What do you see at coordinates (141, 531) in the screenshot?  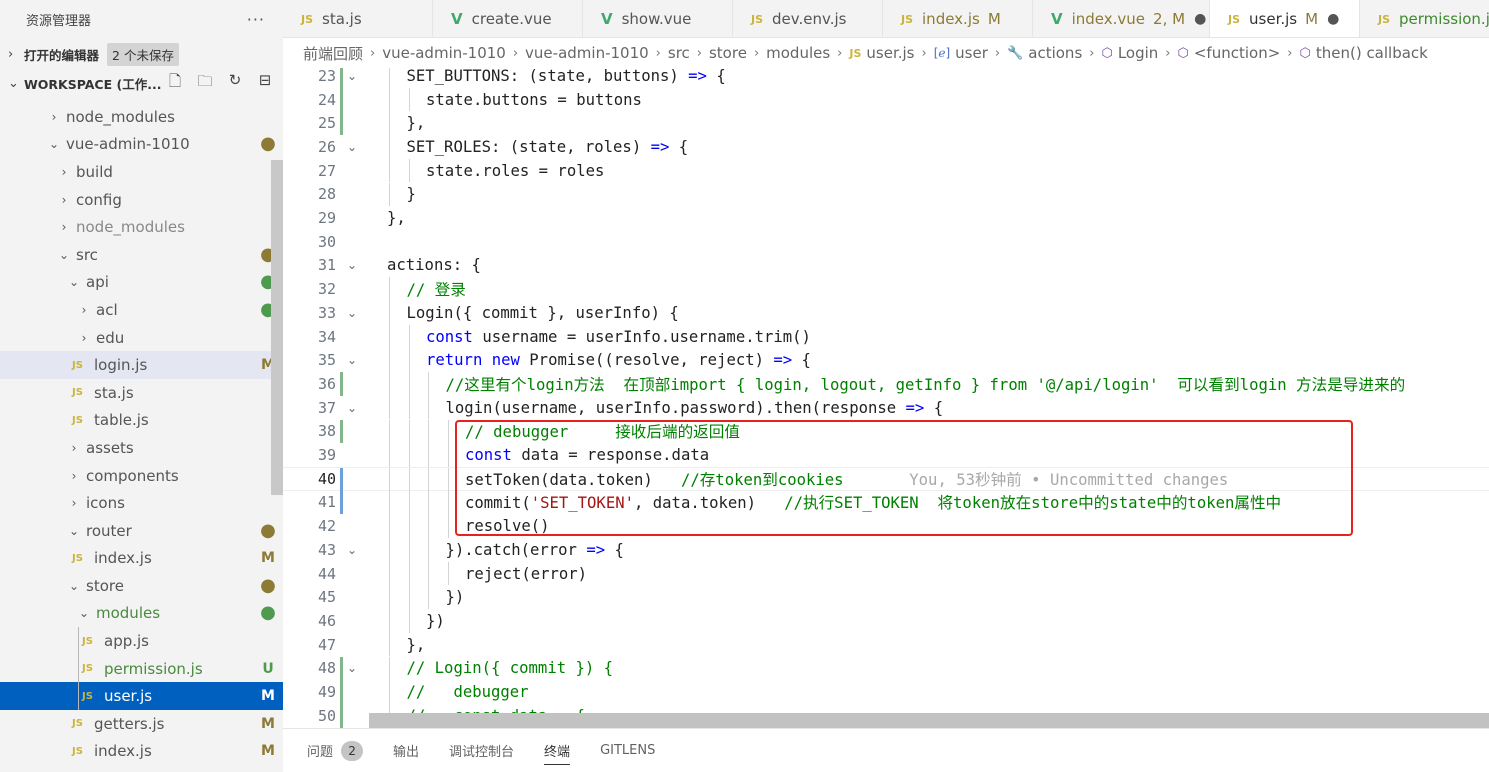 I see `folder-item: ⌄ router ●` at bounding box center [141, 531].